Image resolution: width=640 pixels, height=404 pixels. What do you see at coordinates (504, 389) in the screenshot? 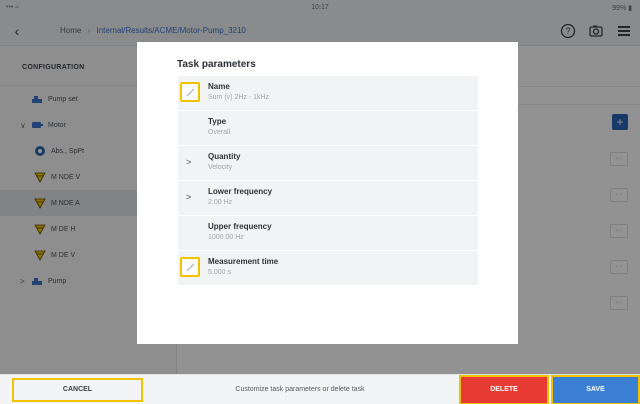
I see `delete-button: DELETE` at bounding box center [504, 389].